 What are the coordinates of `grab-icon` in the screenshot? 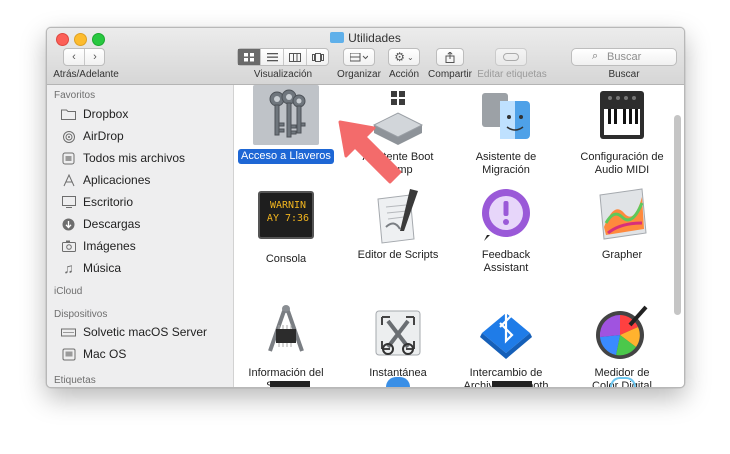 It's located at (398, 333).